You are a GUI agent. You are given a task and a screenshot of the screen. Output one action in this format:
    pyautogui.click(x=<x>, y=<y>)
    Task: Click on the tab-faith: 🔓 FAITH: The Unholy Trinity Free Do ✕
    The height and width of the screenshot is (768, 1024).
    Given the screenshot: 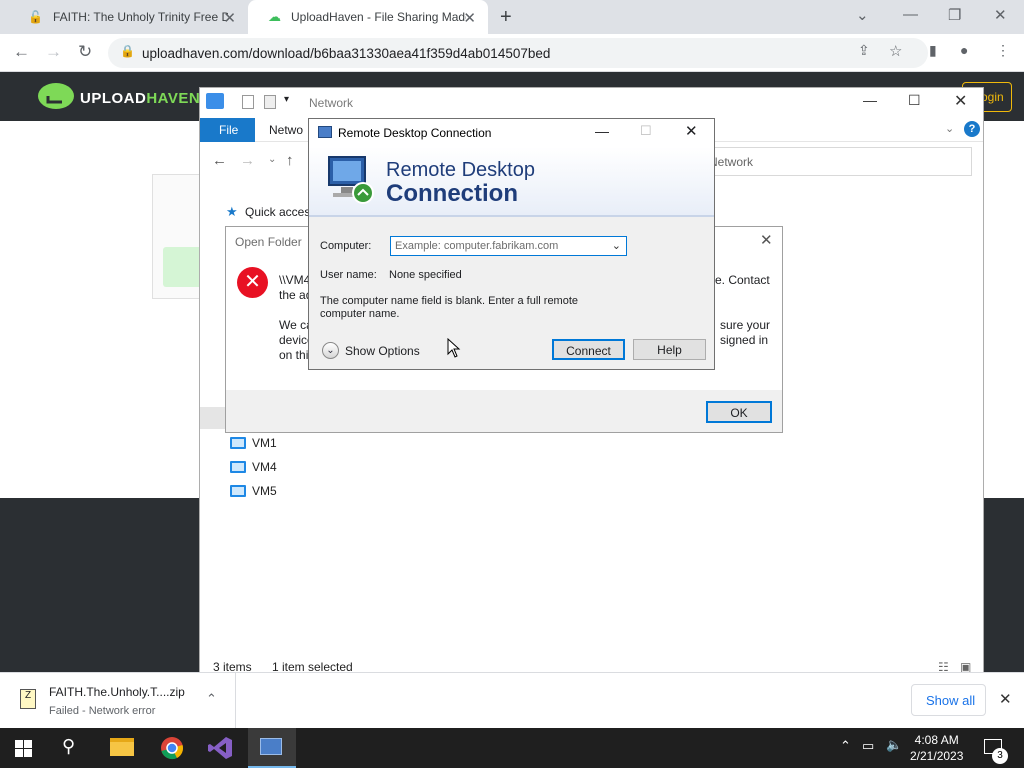 What is the action you would take?
    pyautogui.click(x=128, y=17)
    